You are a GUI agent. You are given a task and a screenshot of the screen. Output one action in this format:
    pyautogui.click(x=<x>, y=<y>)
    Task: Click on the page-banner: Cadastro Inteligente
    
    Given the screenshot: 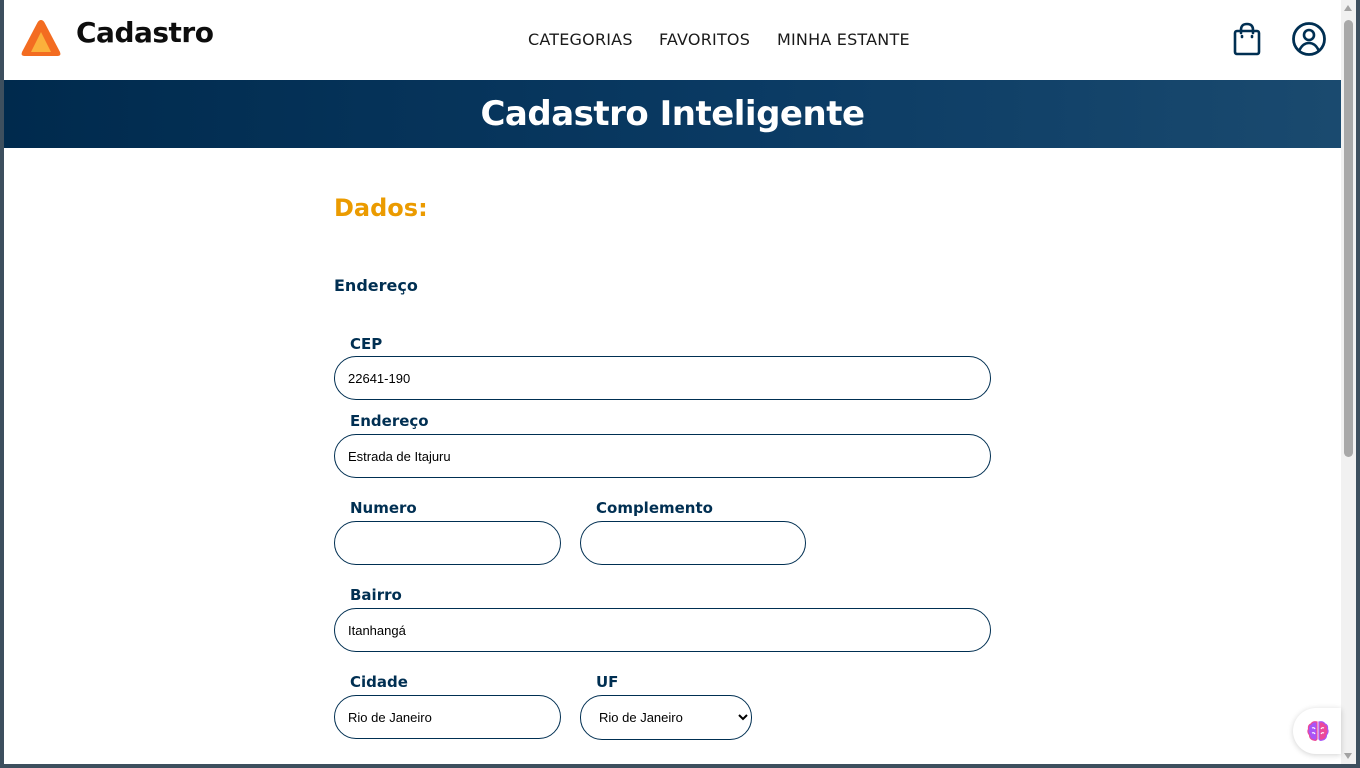 What is the action you would take?
    pyautogui.click(x=672, y=114)
    